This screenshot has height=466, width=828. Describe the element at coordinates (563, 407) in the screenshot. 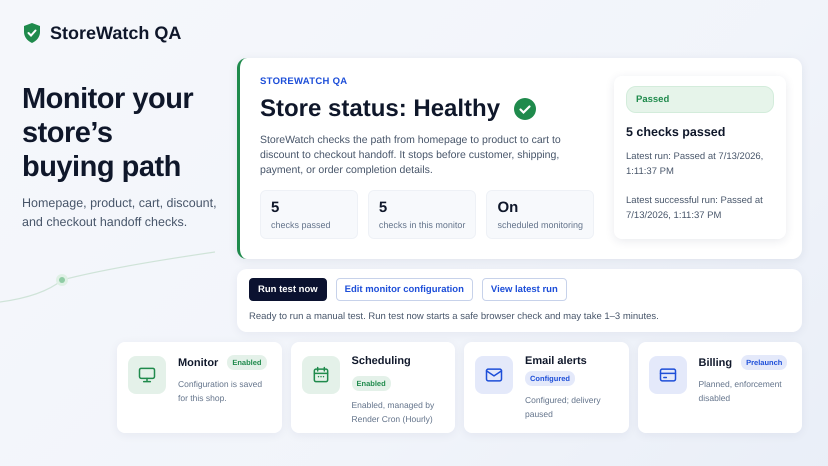

I see `feature-description: Configured; delivery paused` at that location.